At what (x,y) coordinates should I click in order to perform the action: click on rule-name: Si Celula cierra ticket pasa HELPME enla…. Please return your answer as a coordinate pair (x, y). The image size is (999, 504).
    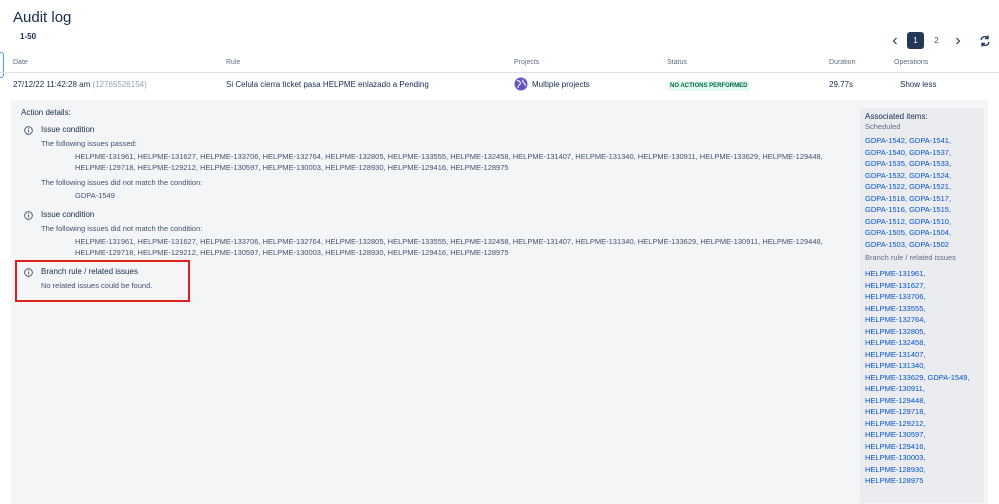
    Looking at the image, I should click on (327, 84).